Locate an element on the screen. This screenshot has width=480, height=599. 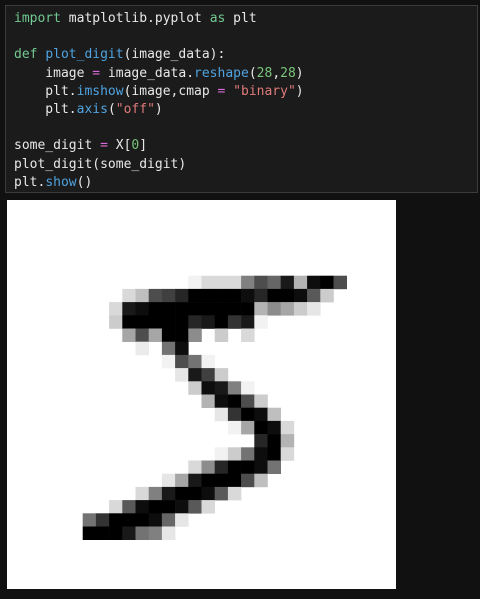
code-token: imshow is located at coordinates (100, 91).